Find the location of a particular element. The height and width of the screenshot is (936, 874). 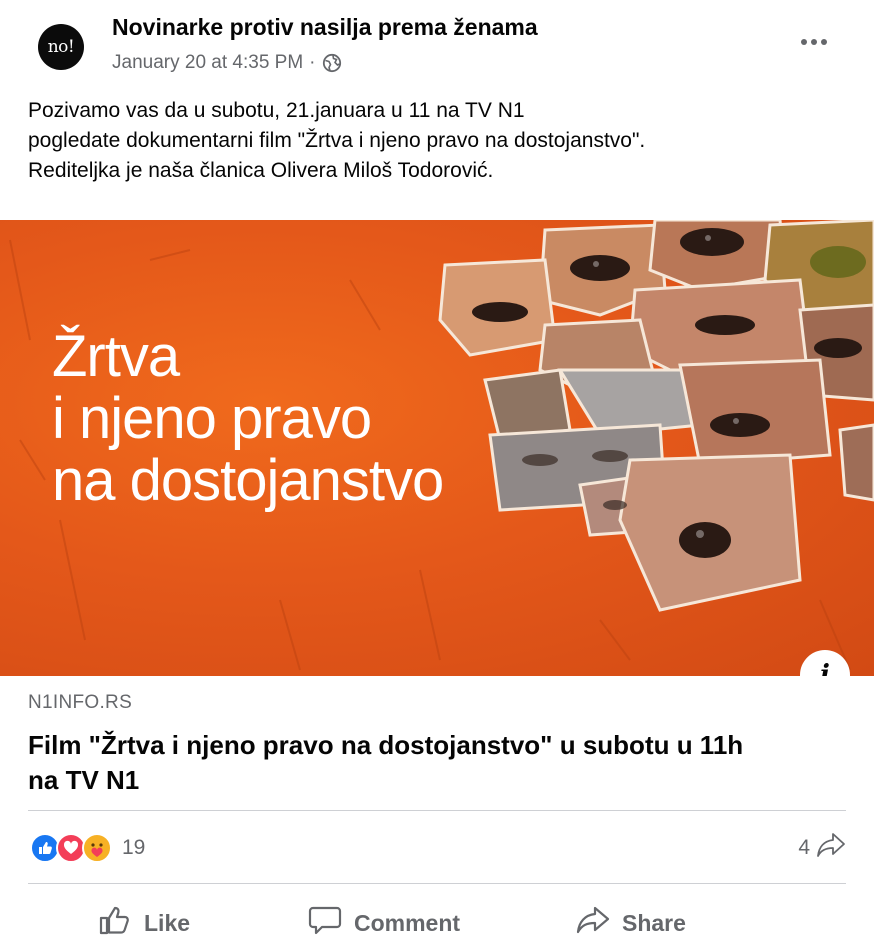

share-count-value: 4 is located at coordinates (804, 847).